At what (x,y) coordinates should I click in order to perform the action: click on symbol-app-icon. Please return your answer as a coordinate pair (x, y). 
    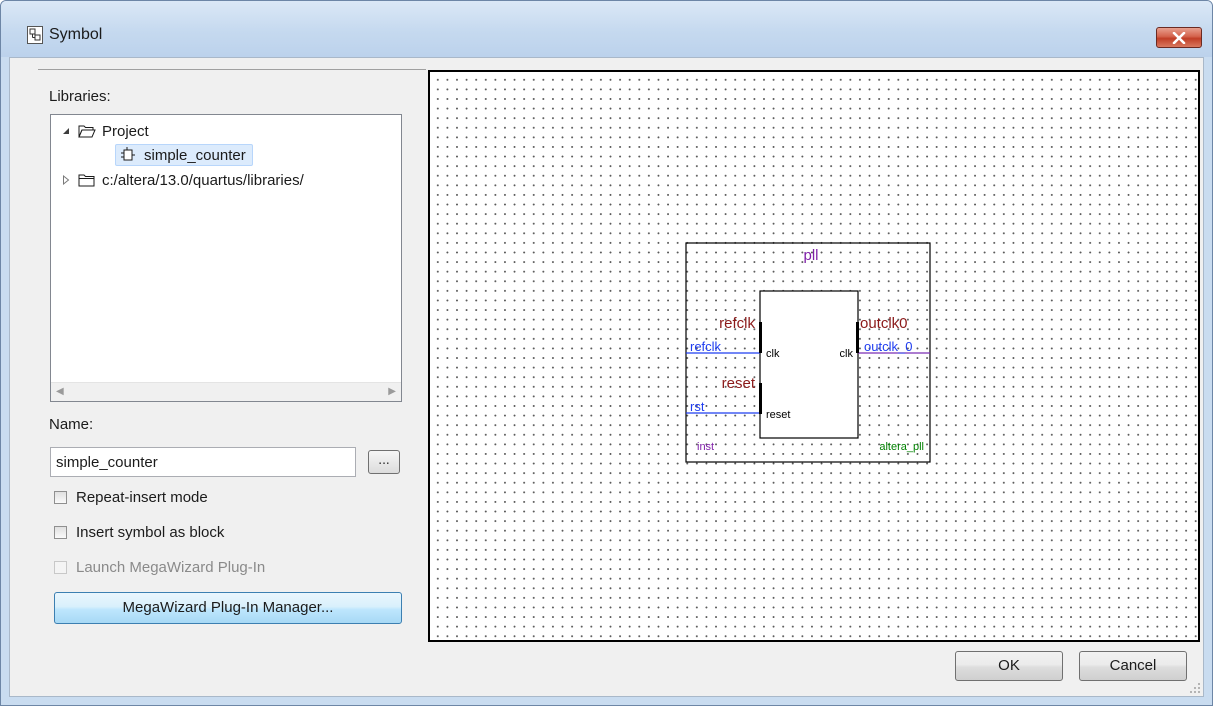
    Looking at the image, I should click on (35, 35).